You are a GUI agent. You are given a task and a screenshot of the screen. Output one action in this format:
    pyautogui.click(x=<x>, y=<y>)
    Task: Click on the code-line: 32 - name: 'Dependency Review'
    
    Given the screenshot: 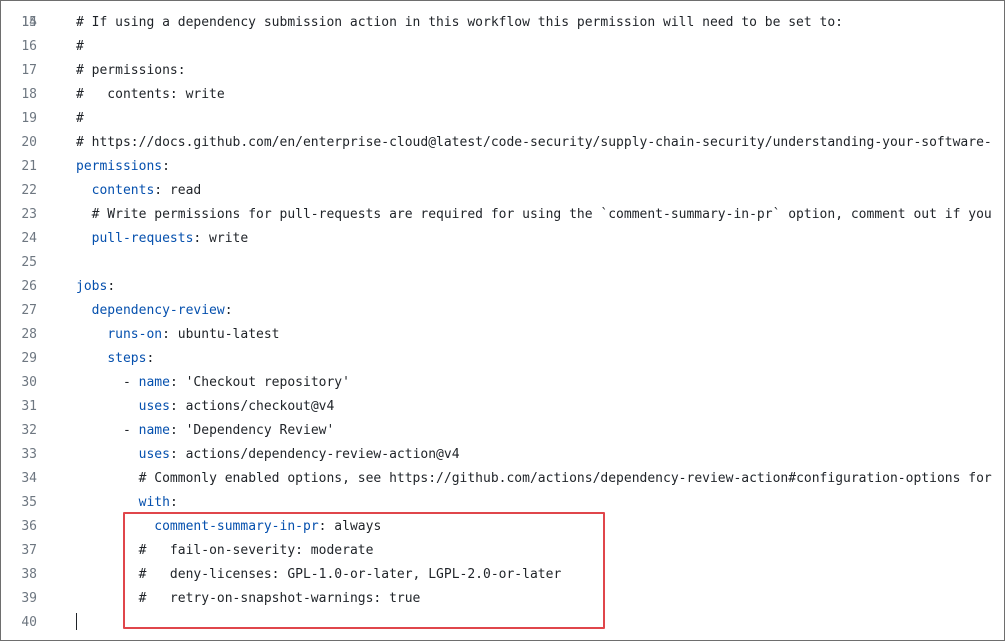 What is the action you would take?
    pyautogui.click(x=502, y=431)
    